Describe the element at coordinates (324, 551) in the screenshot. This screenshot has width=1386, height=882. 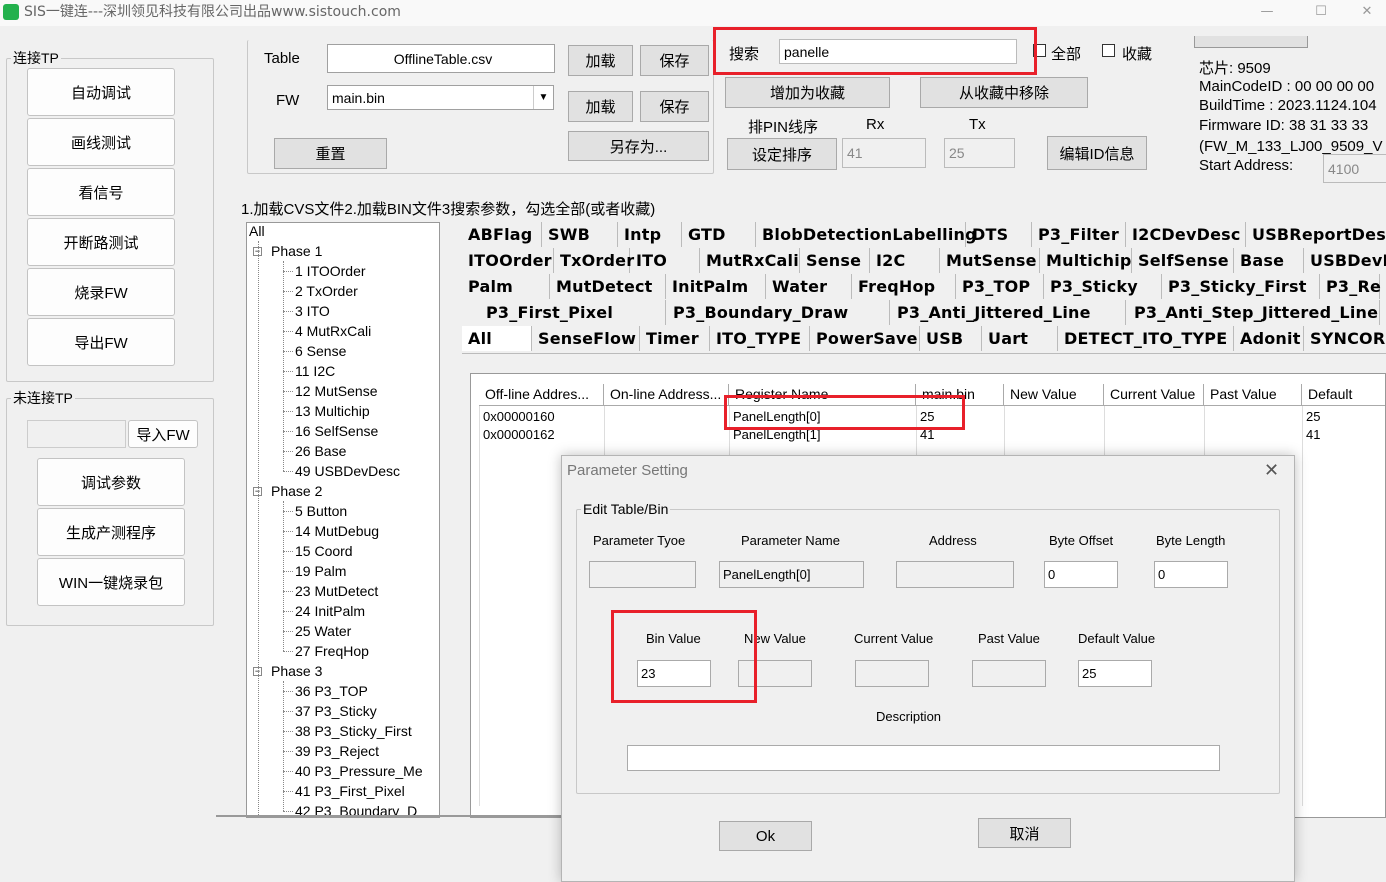
I see `tree-item: 15 Coord` at that location.